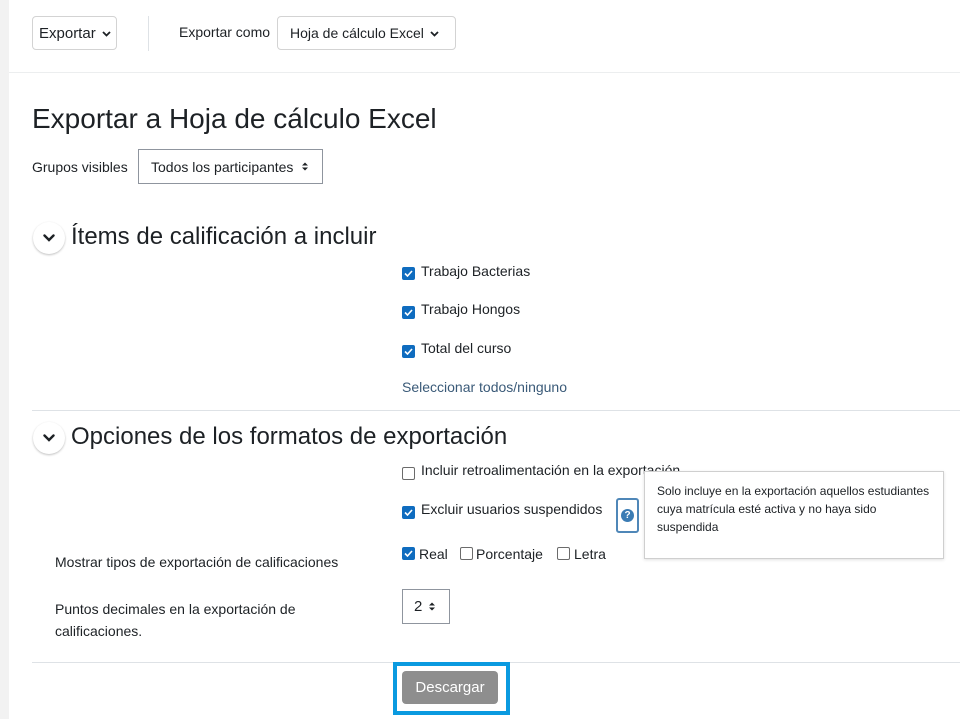 This screenshot has width=960, height=719. I want to click on groups-select: Todos los participantes, so click(230, 166).